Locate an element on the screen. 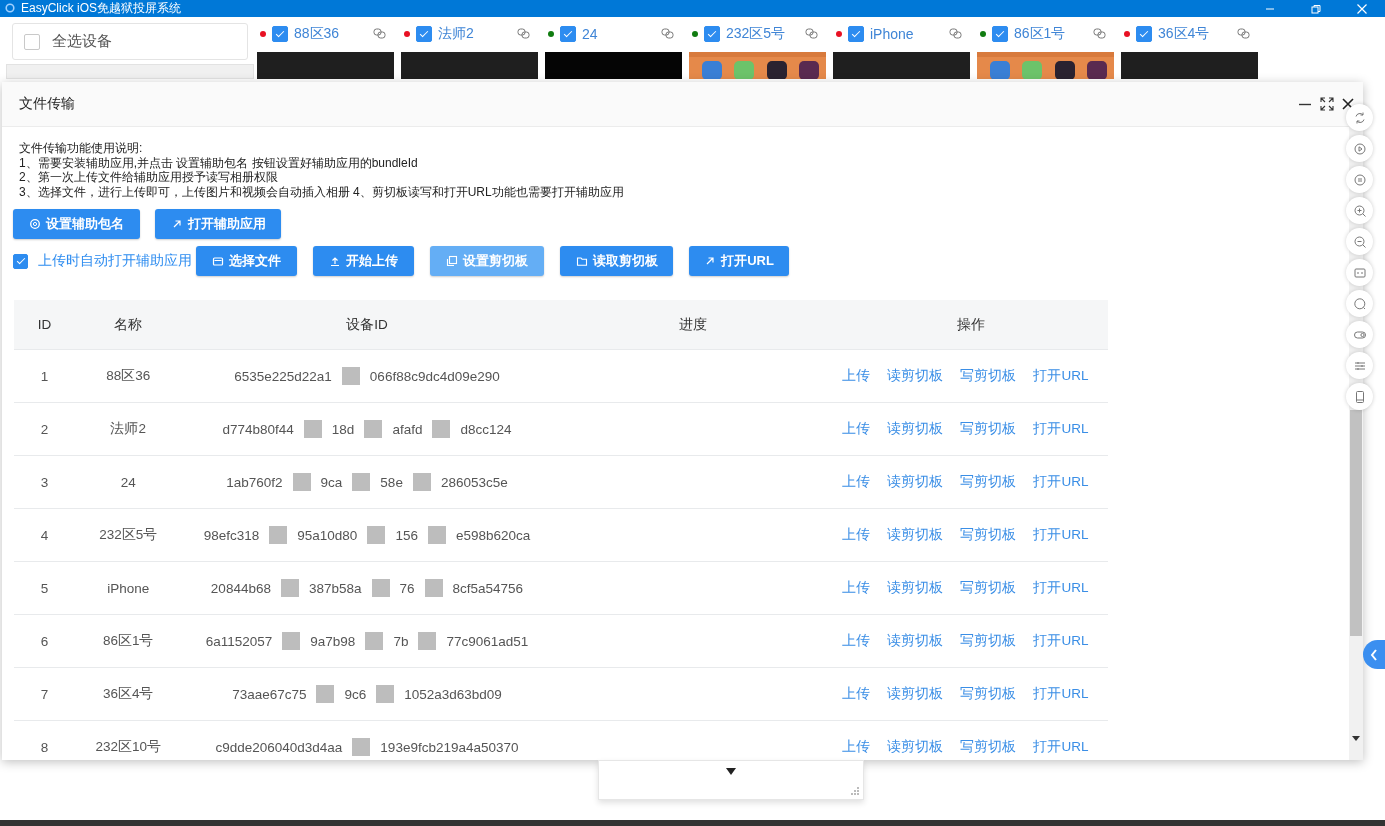  pause-icon is located at coordinates (1359, 179).